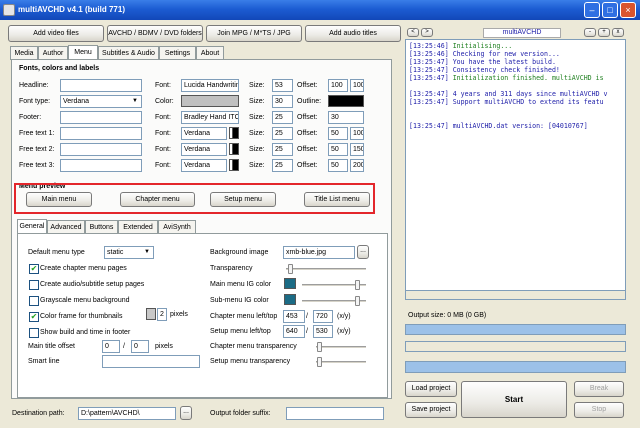  I want to click on sub-menu-color-slider, so click(334, 301).